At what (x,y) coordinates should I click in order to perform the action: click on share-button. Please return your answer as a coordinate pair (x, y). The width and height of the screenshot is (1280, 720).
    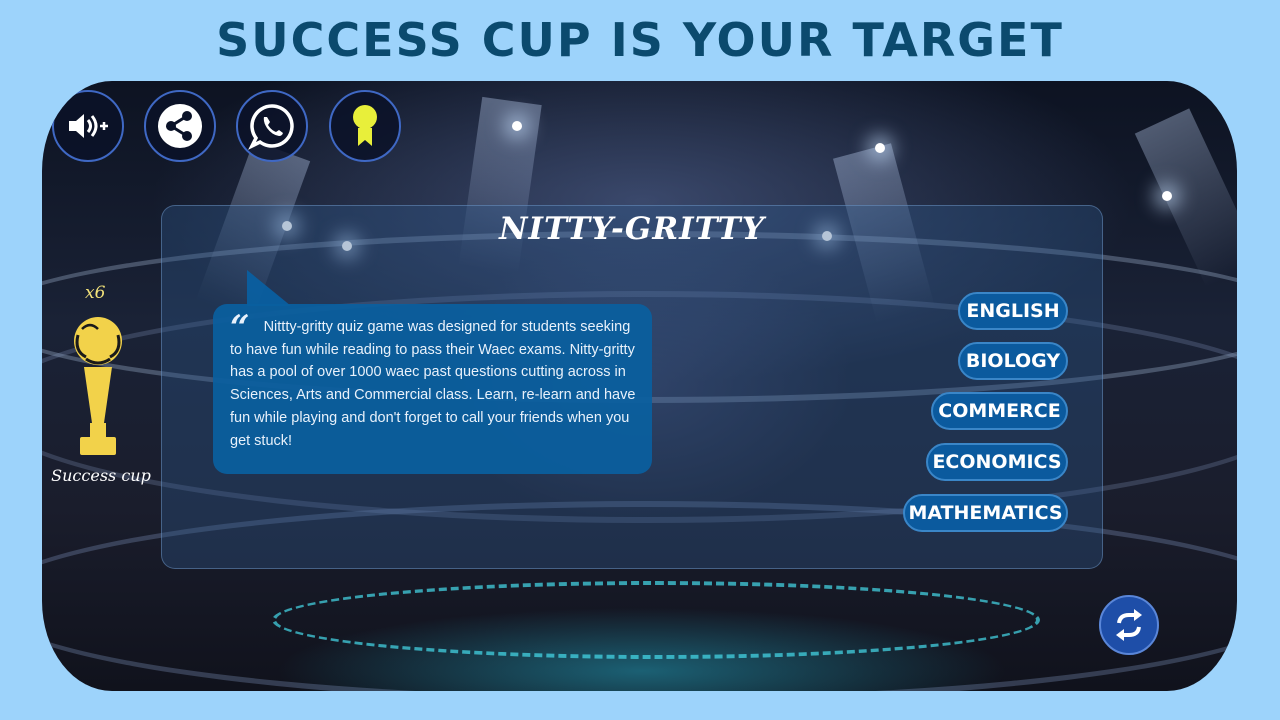
    Looking at the image, I should click on (180, 126).